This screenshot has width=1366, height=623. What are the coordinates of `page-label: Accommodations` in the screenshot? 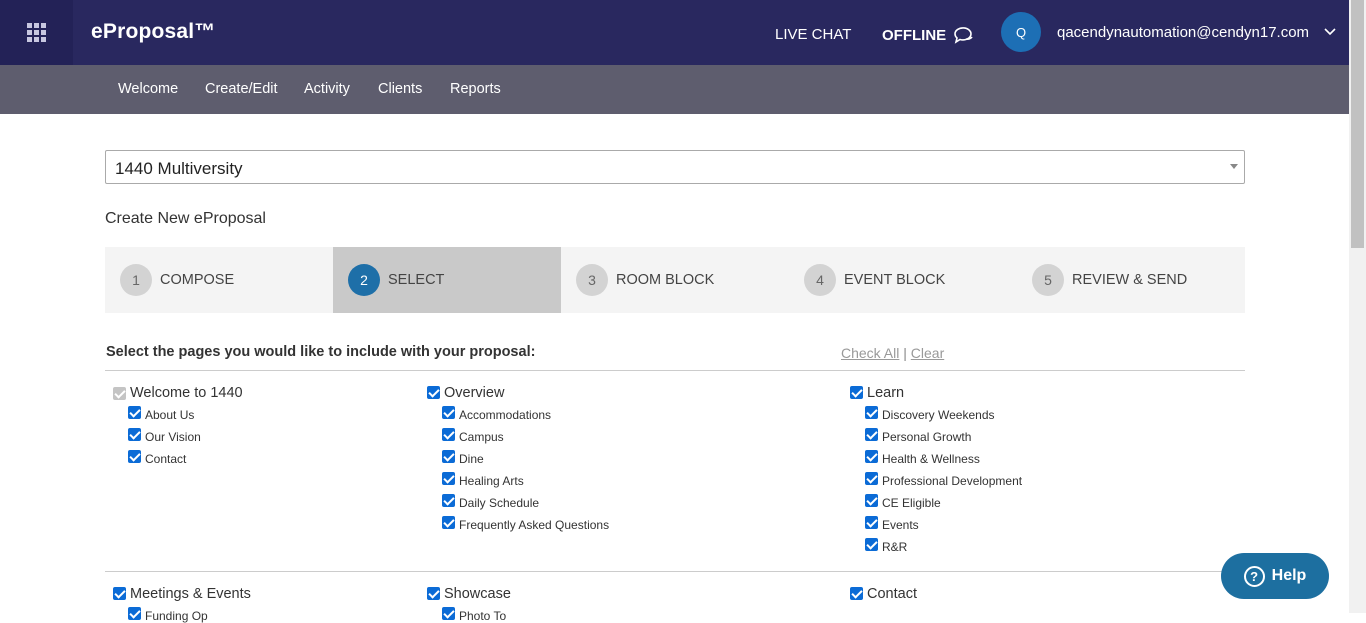 It's located at (505, 415).